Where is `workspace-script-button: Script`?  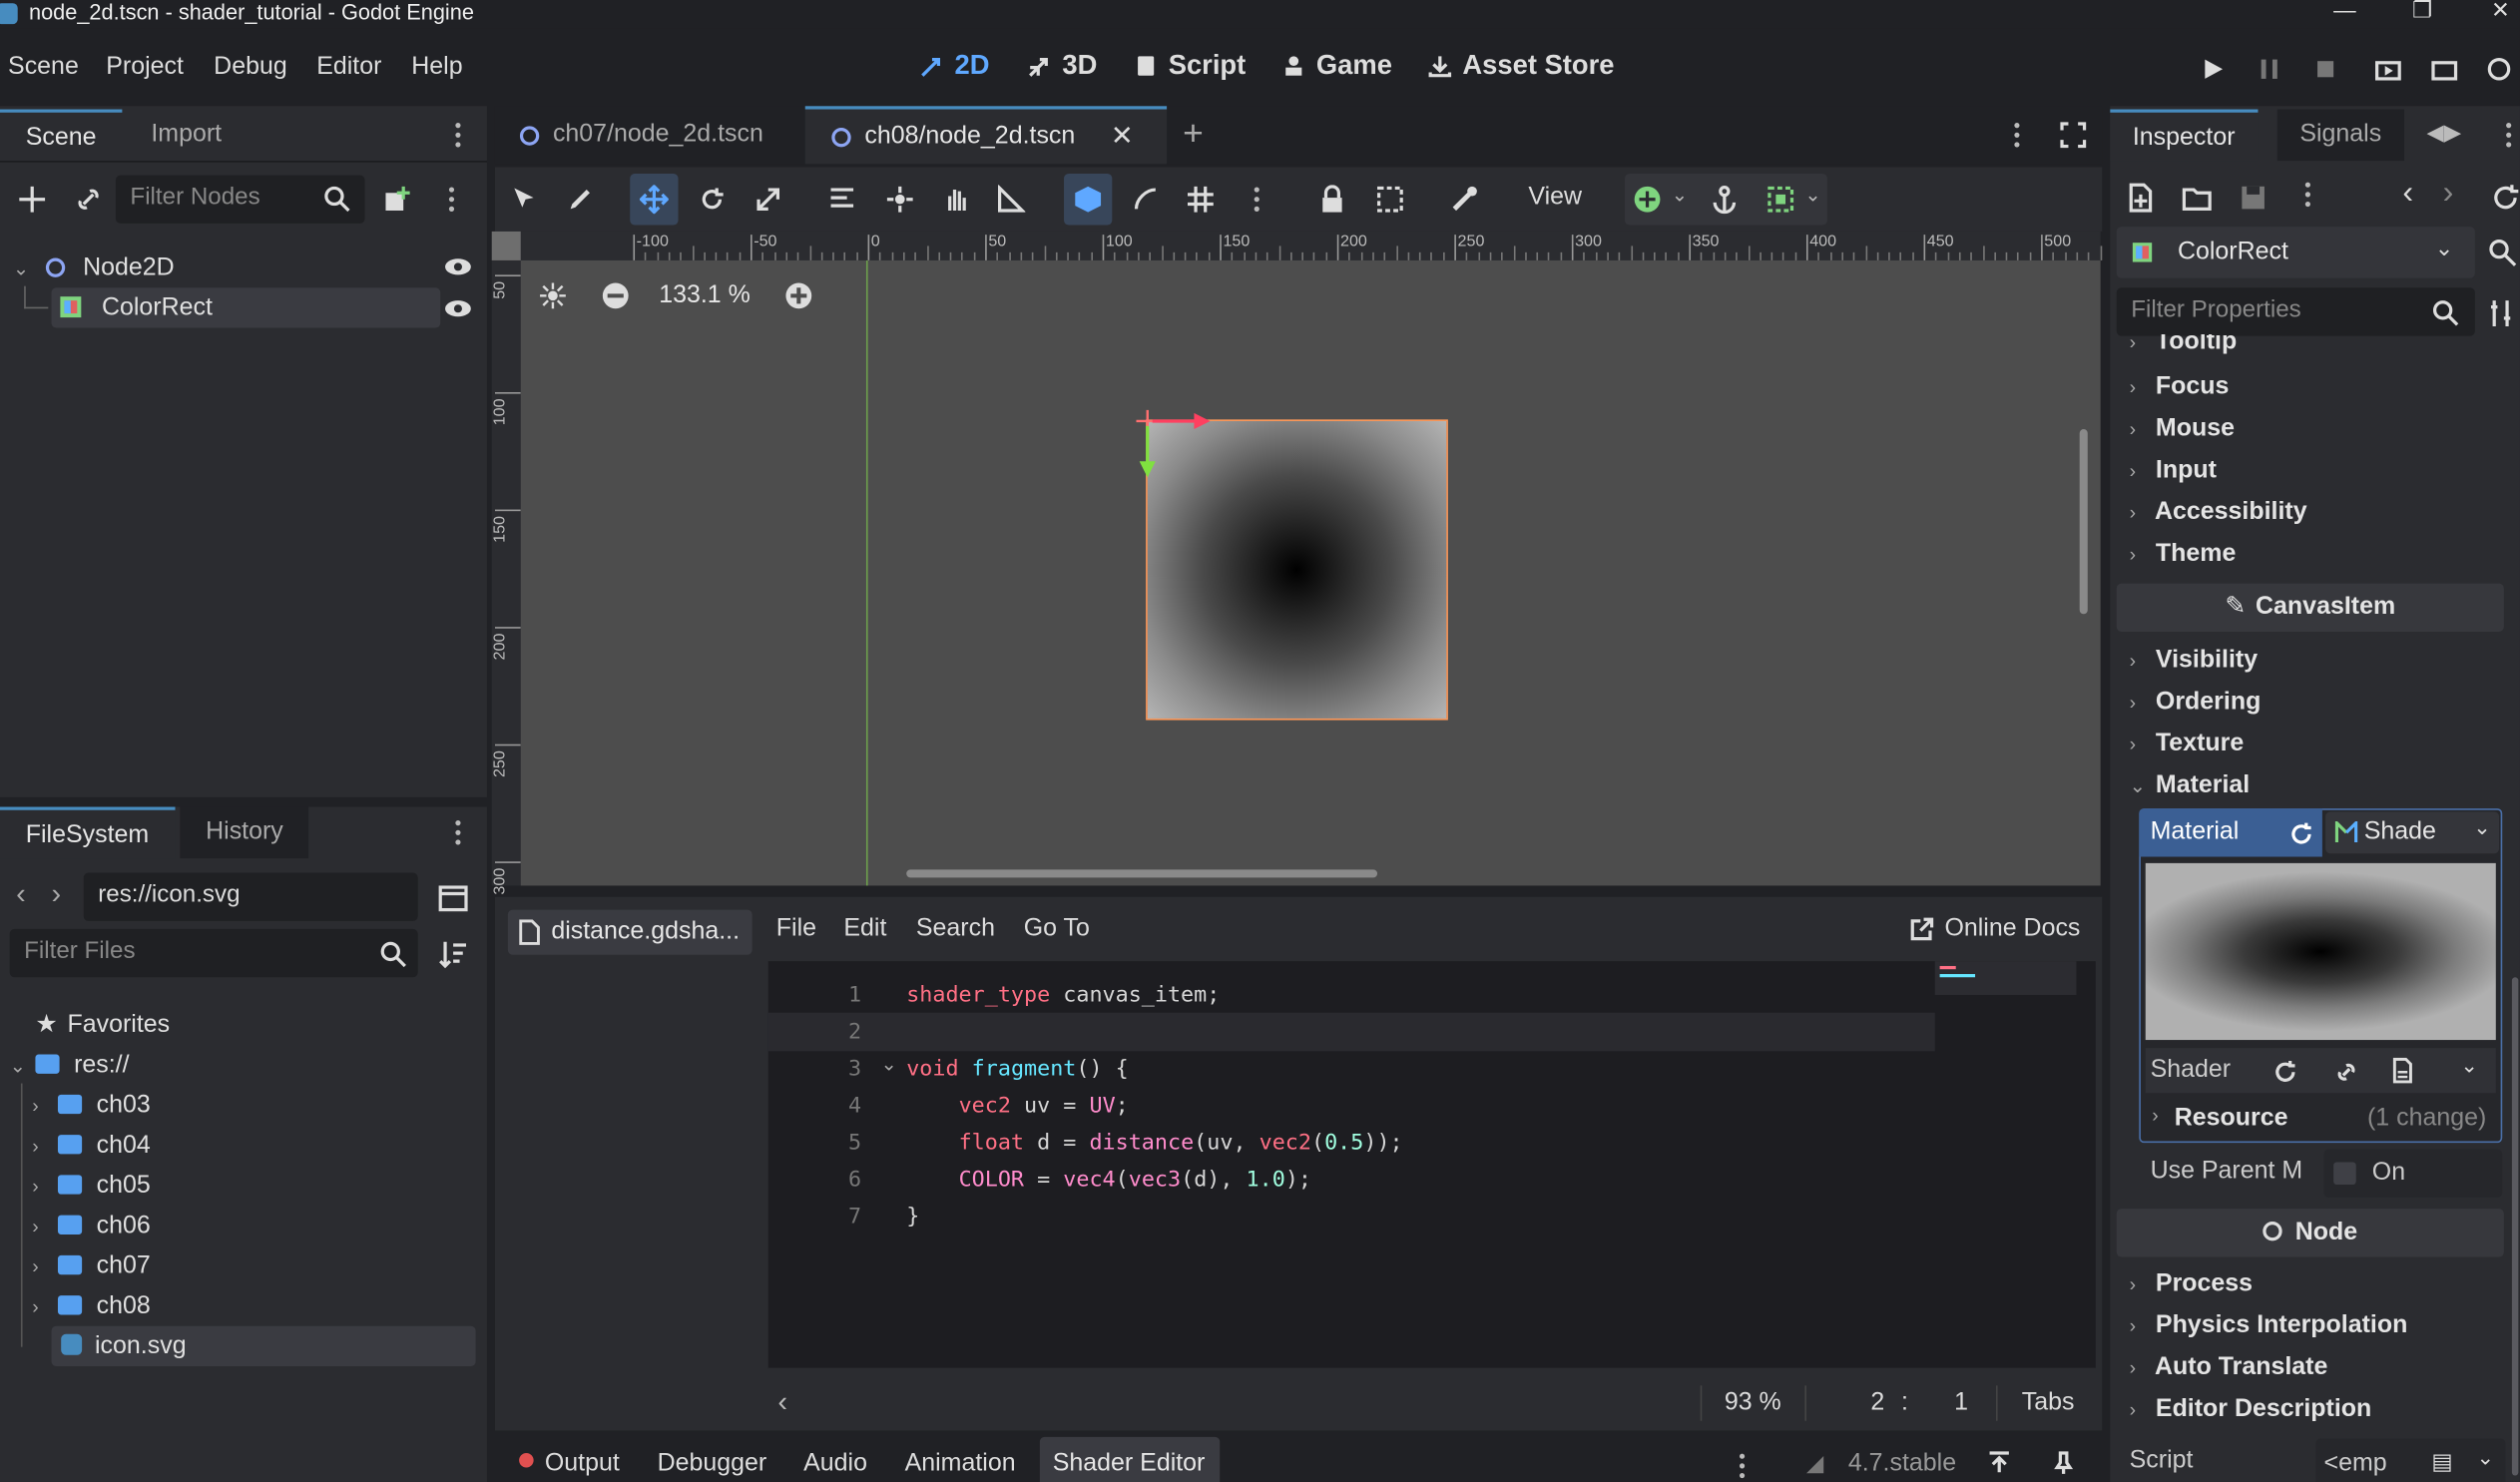
workspace-script-button: Script is located at coordinates (1189, 66).